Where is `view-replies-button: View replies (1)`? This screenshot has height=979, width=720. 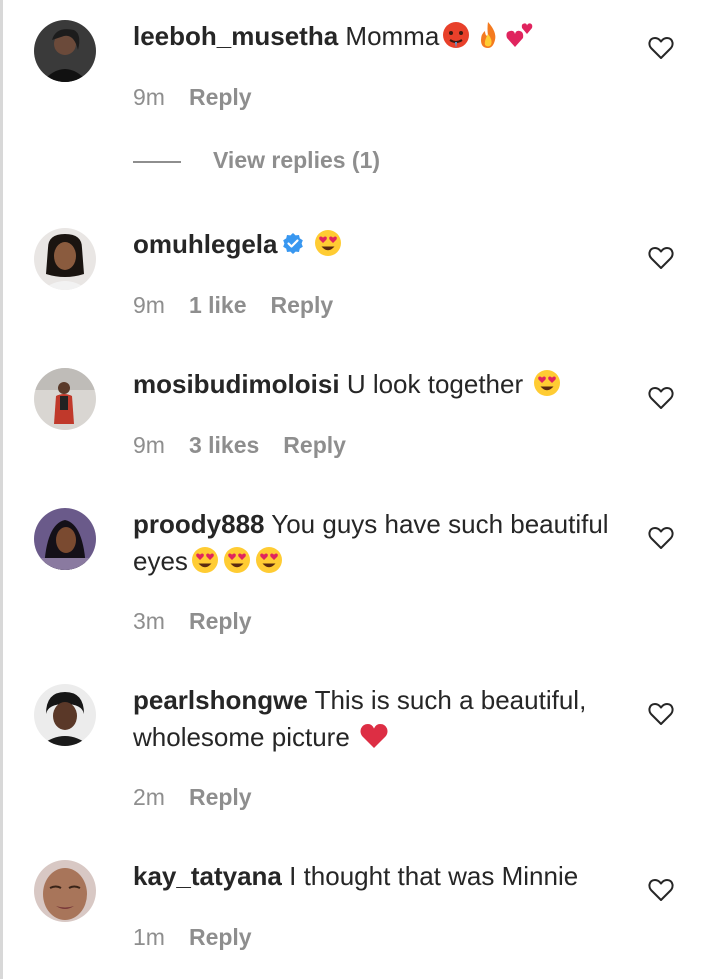
view-replies-button: View replies (1) is located at coordinates (256, 160).